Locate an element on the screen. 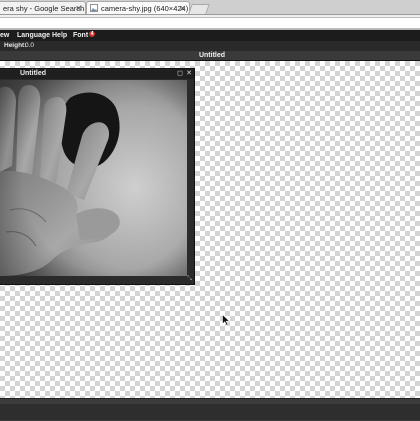 The image size is (420, 421). tab-label: camera-shy.jpg (640×424) is located at coordinates (145, 8).